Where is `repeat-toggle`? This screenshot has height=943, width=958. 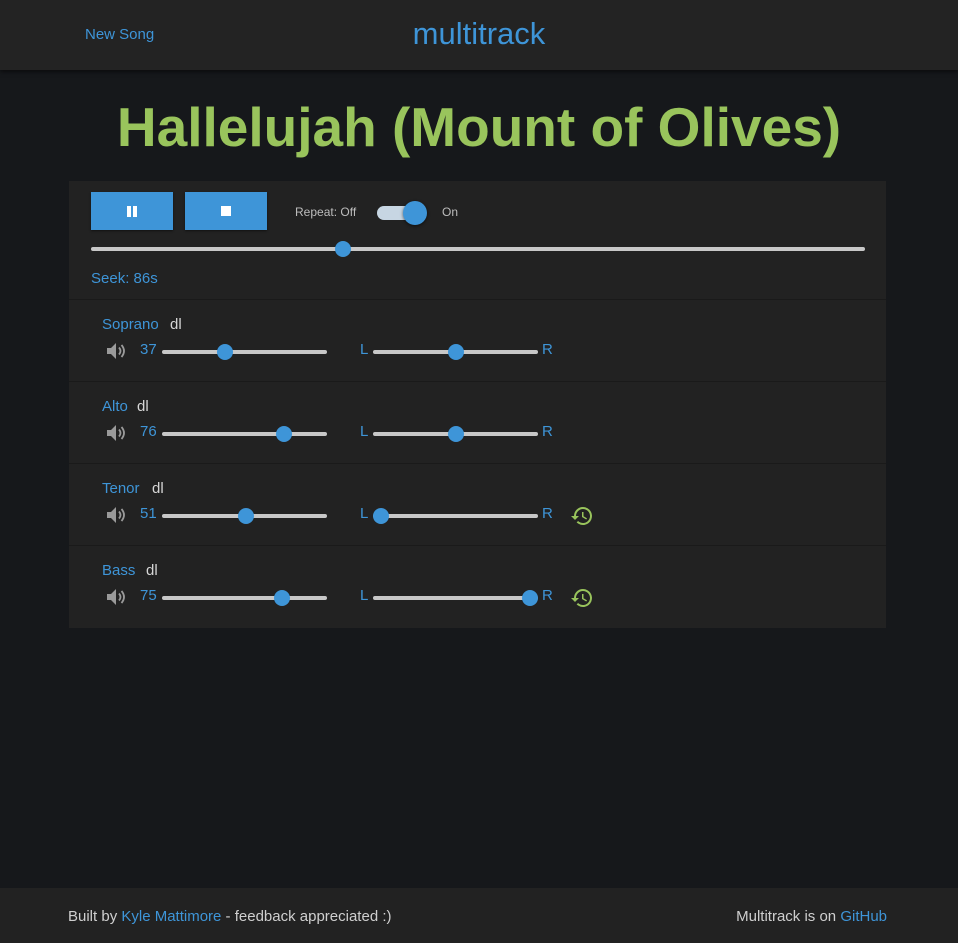 repeat-toggle is located at coordinates (402, 213).